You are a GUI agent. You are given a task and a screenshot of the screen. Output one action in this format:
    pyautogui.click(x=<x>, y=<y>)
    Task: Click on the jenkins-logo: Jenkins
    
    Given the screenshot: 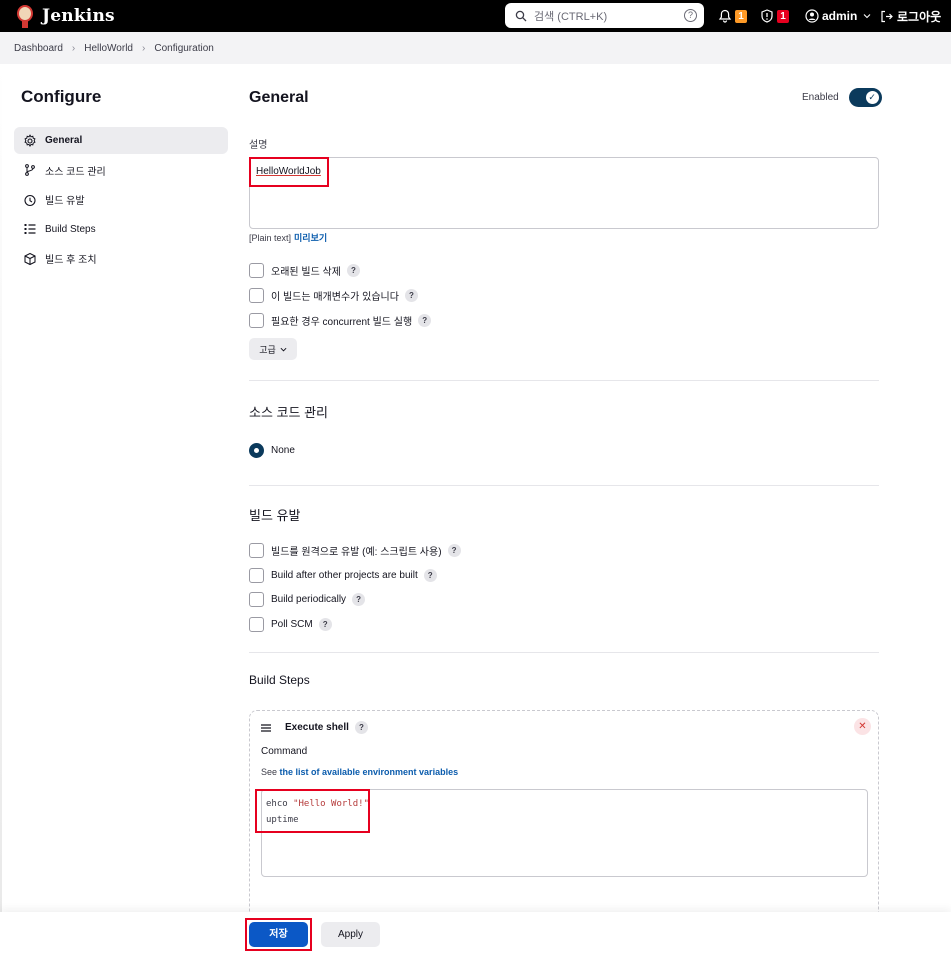 What is the action you would take?
    pyautogui.click(x=64, y=16)
    